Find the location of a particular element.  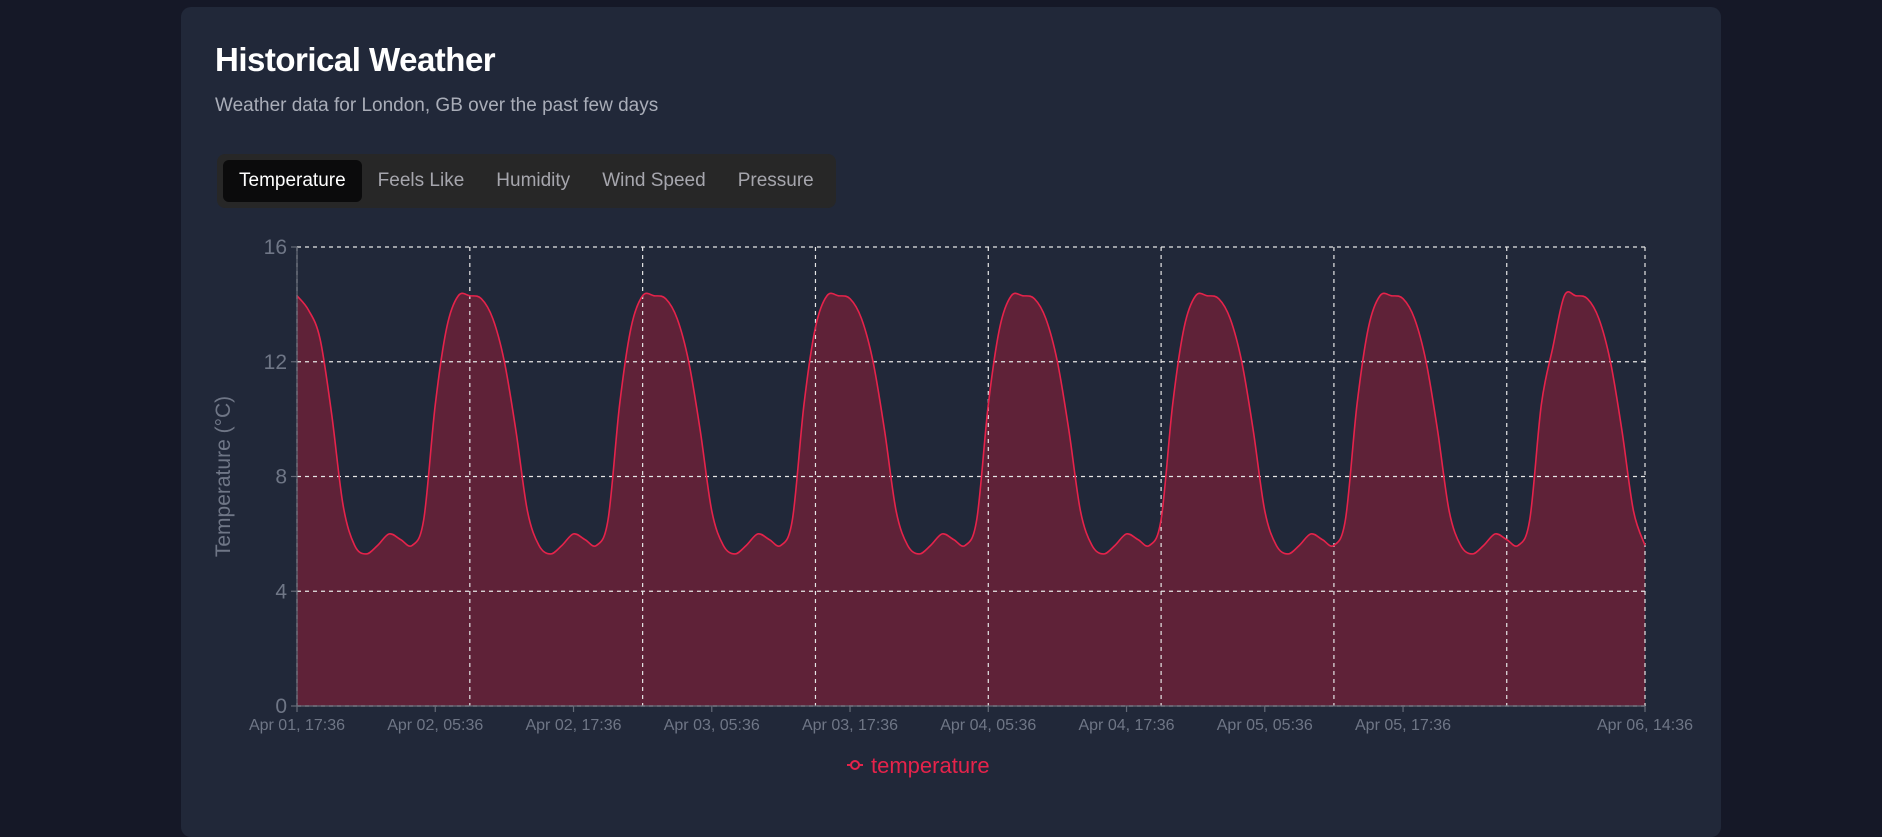

x-tick-label: Apr 01, 17:36 is located at coordinates (297, 725).